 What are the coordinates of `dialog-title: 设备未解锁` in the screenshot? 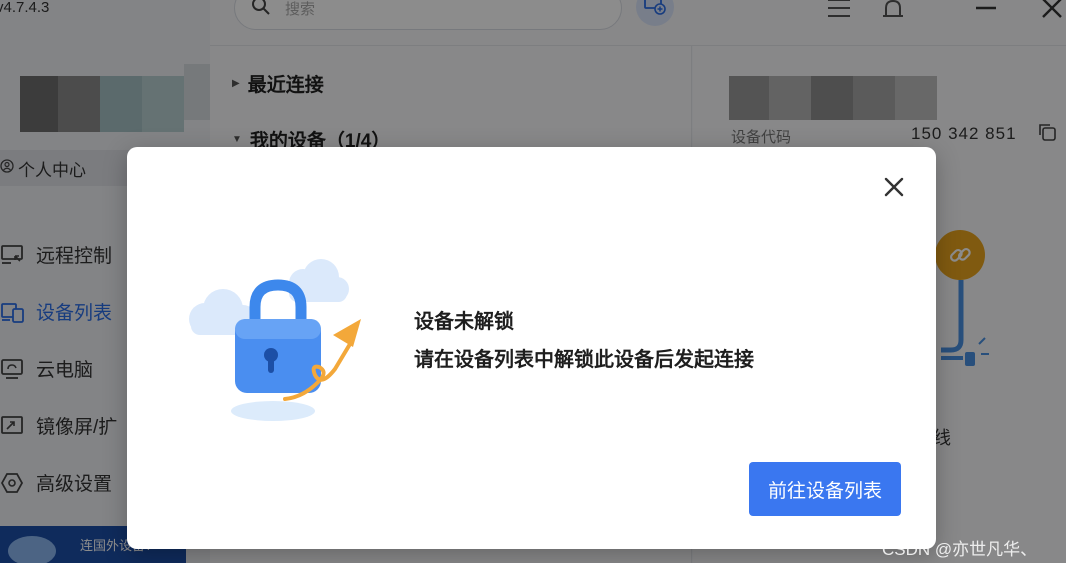 It's located at (464, 322).